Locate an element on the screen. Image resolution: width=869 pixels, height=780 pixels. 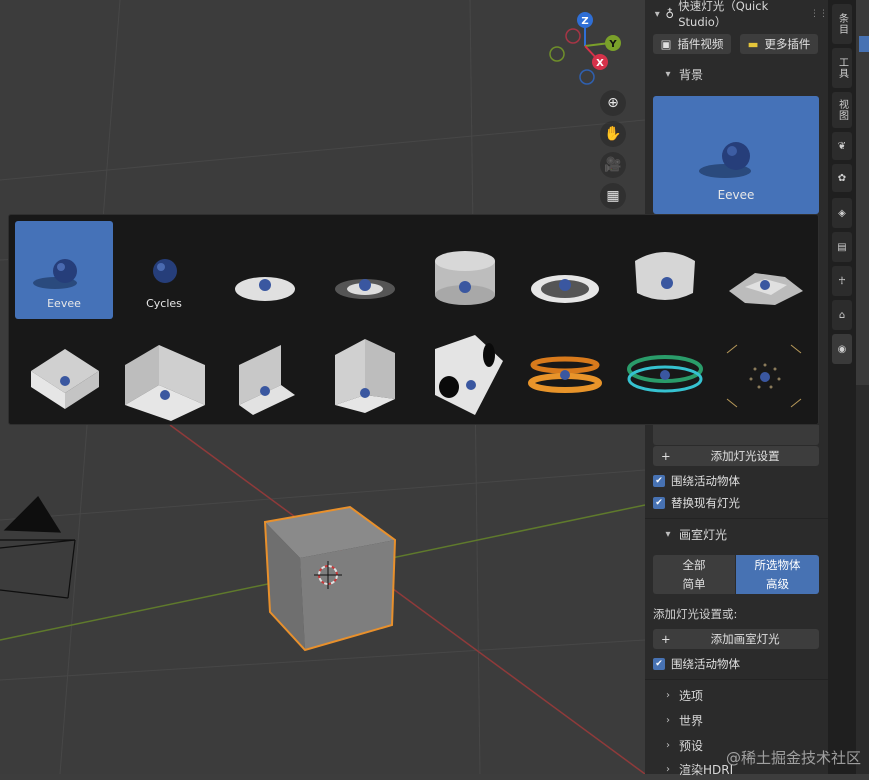
options-section-header: › 选项 is located at coordinates (736, 695).